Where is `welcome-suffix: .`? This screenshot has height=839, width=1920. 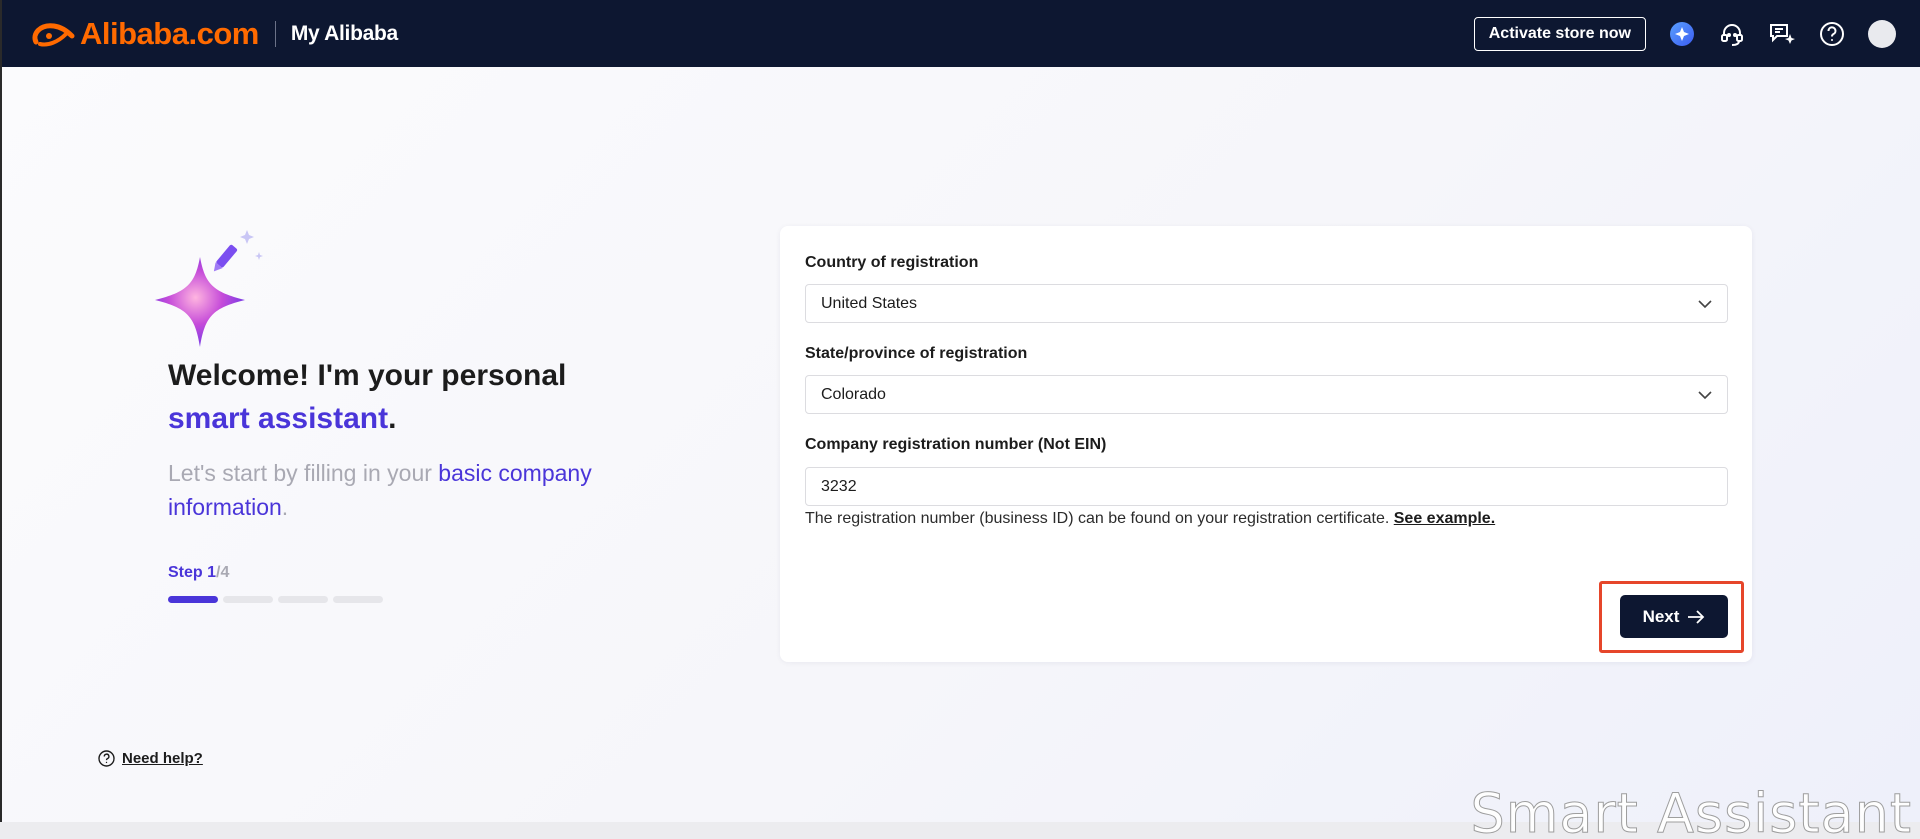
welcome-suffix: . is located at coordinates (392, 418).